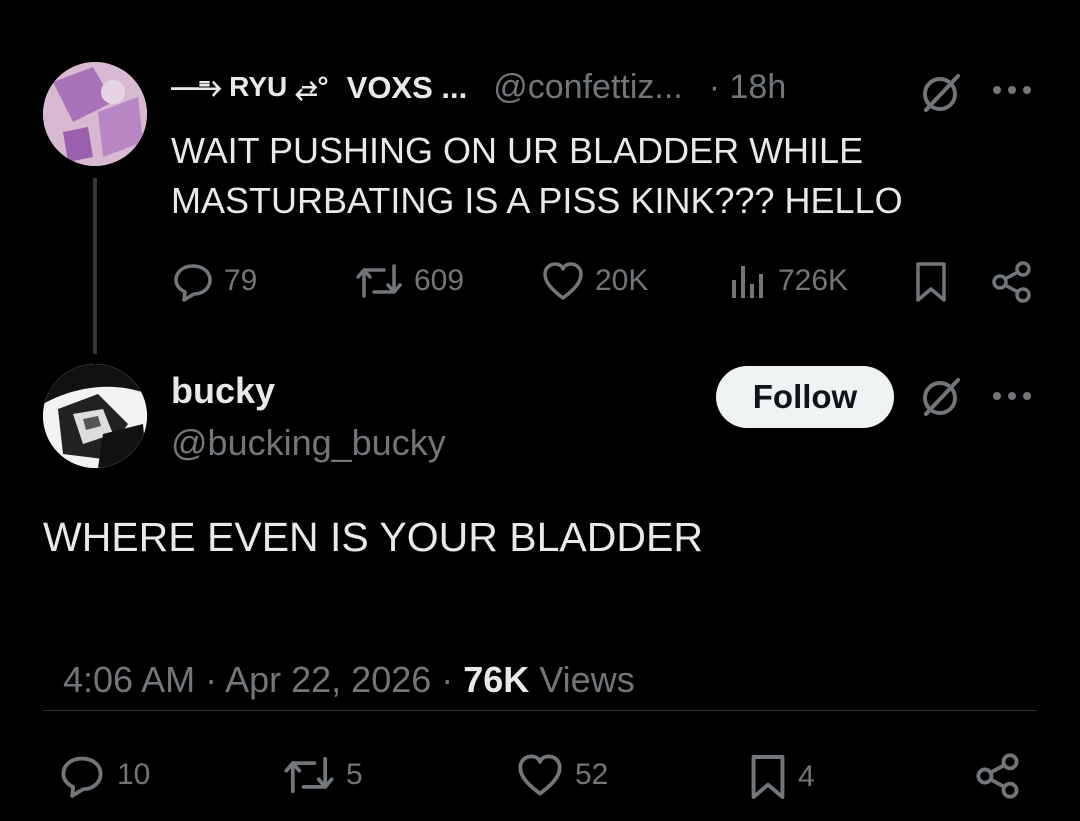 Image resolution: width=1080 pixels, height=821 pixels. I want to click on parent-like-button: 20K, so click(594, 281).